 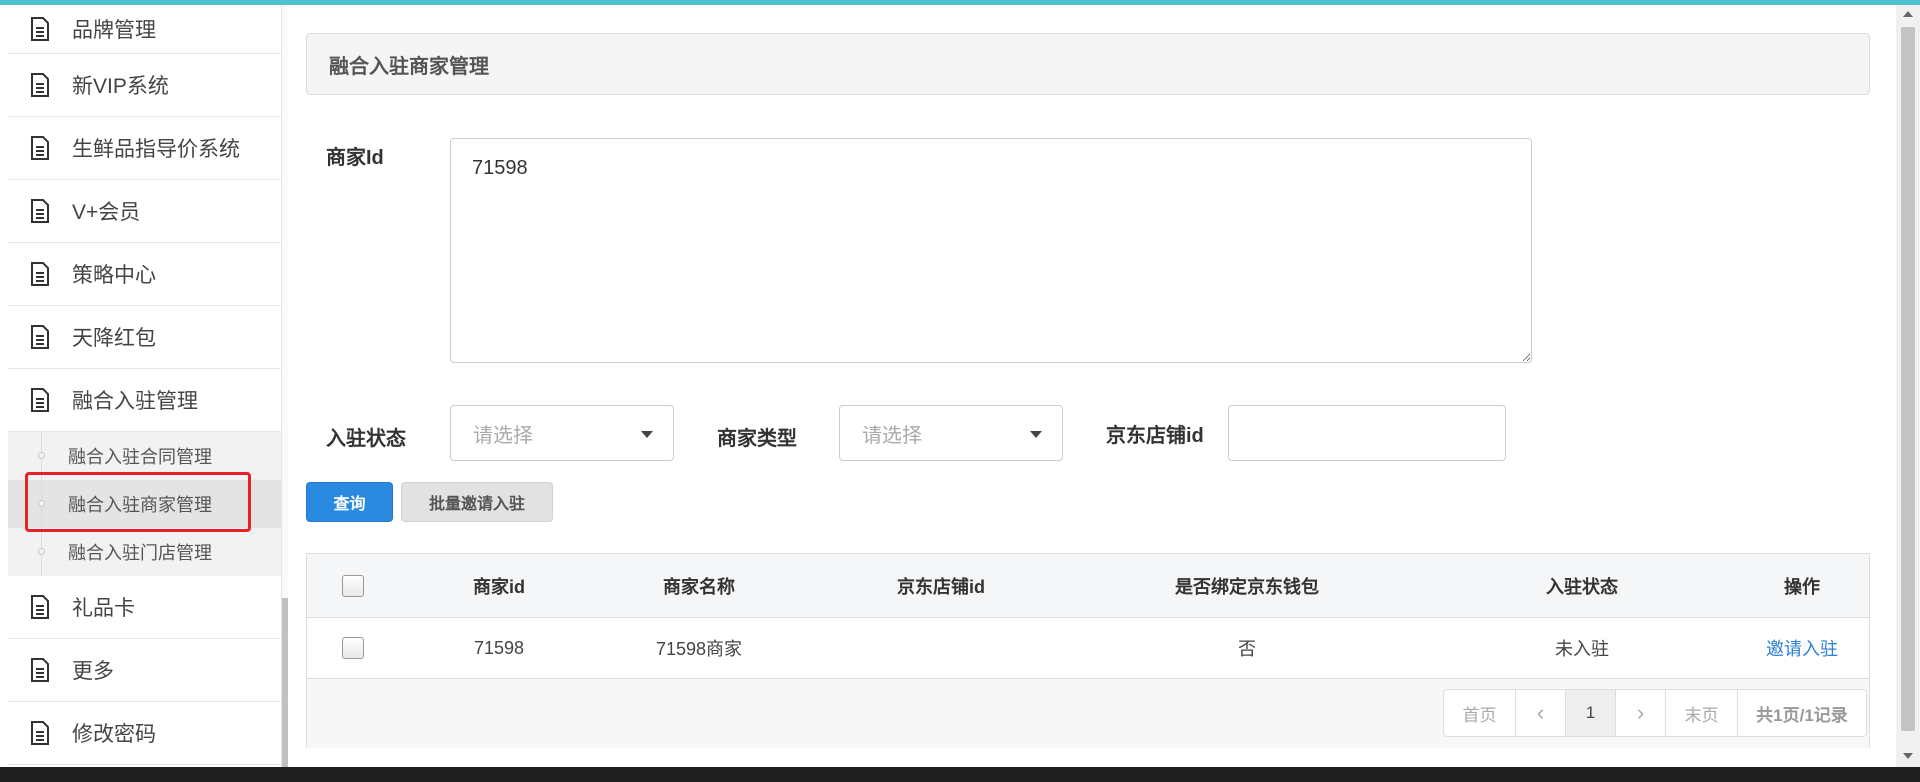 I want to click on cell-merchant-id: 71598, so click(x=499, y=647).